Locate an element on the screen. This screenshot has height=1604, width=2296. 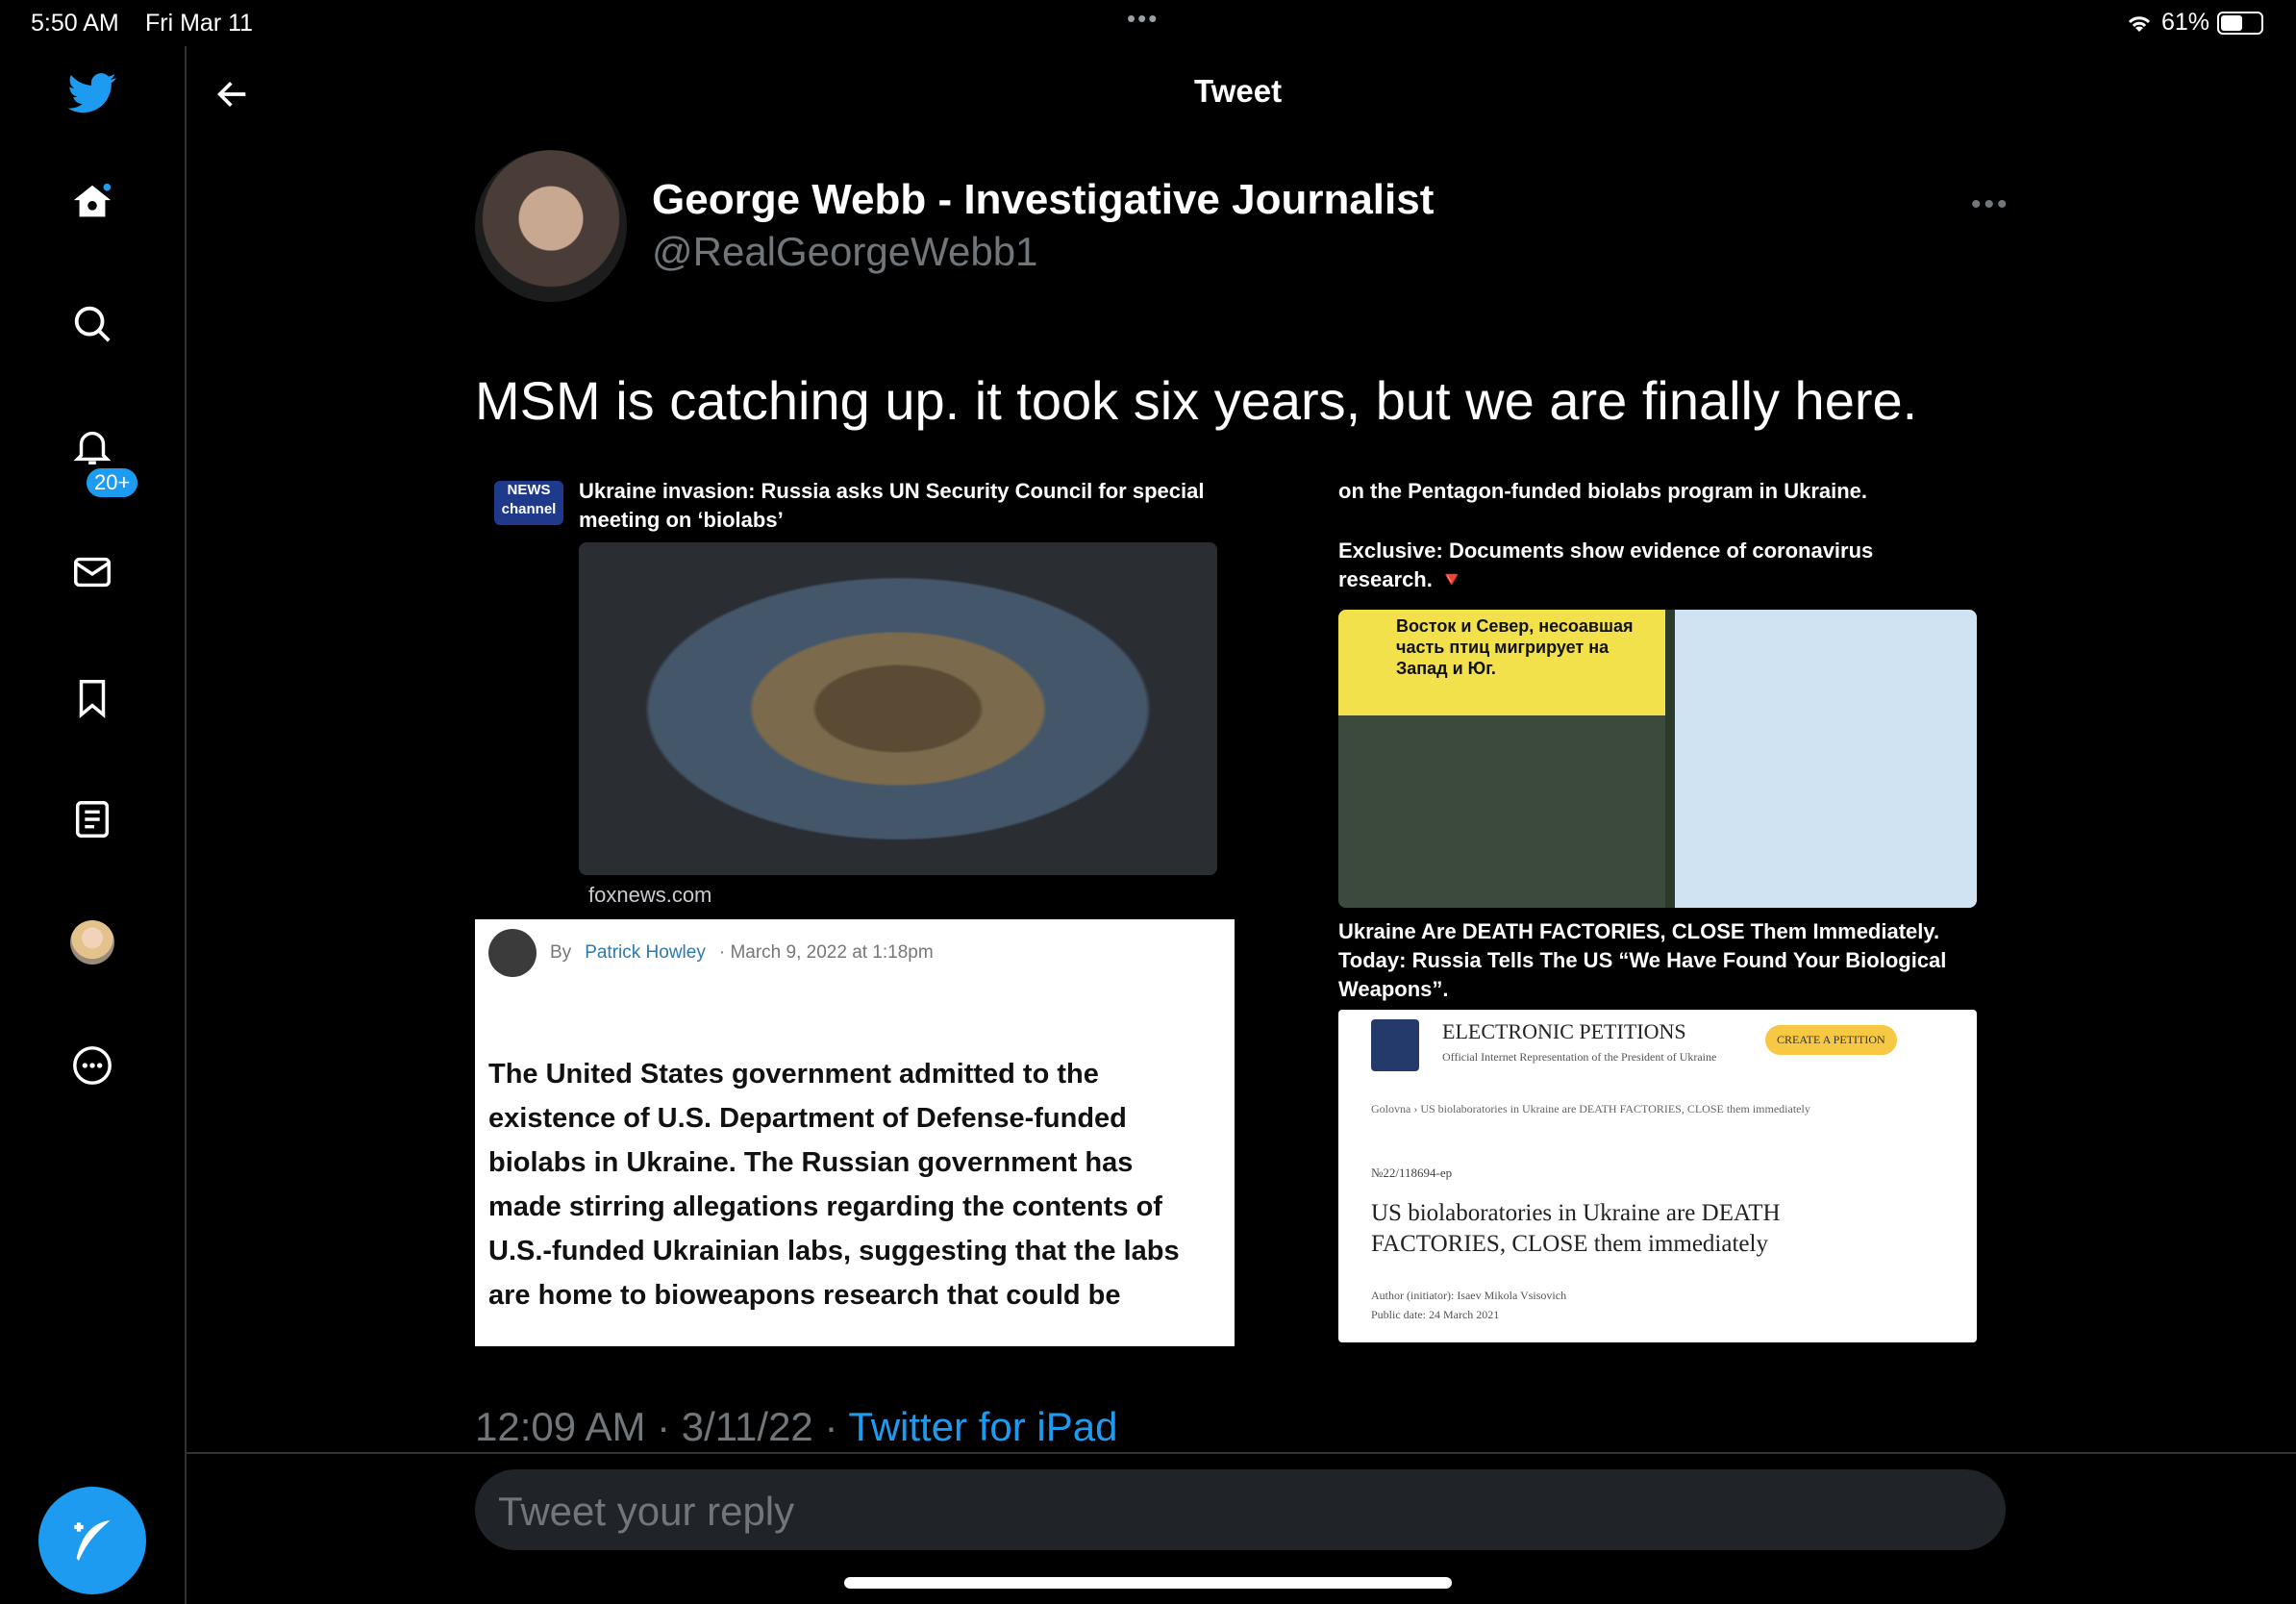
status-right: 61% is located at coordinates (2194, 23).